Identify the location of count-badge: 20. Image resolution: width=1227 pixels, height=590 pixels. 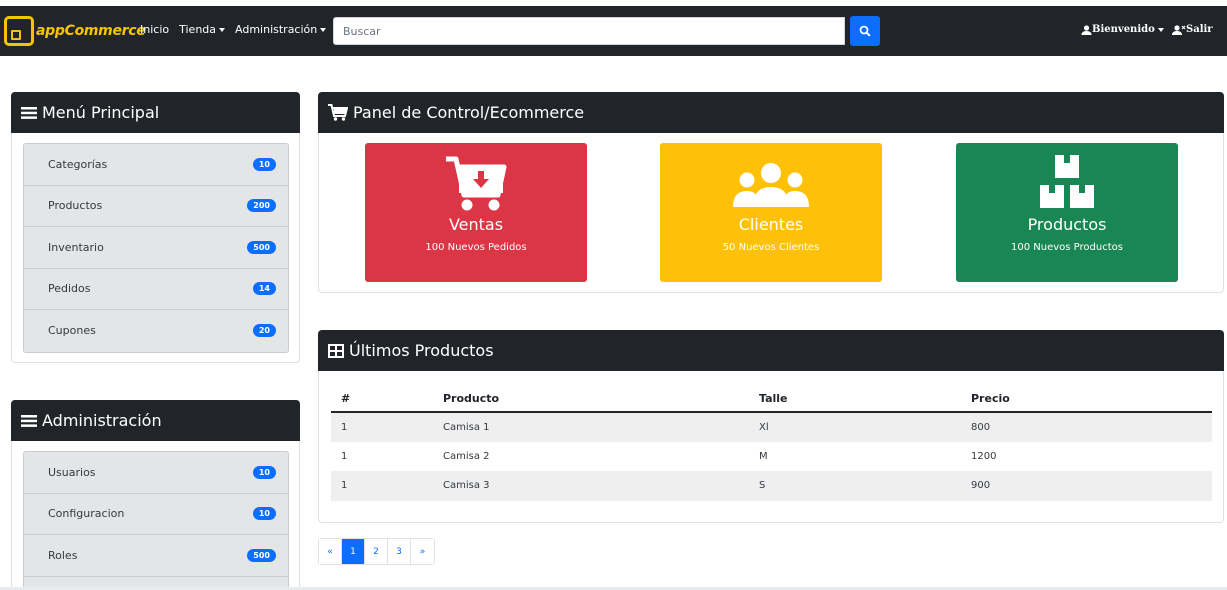
(264, 331).